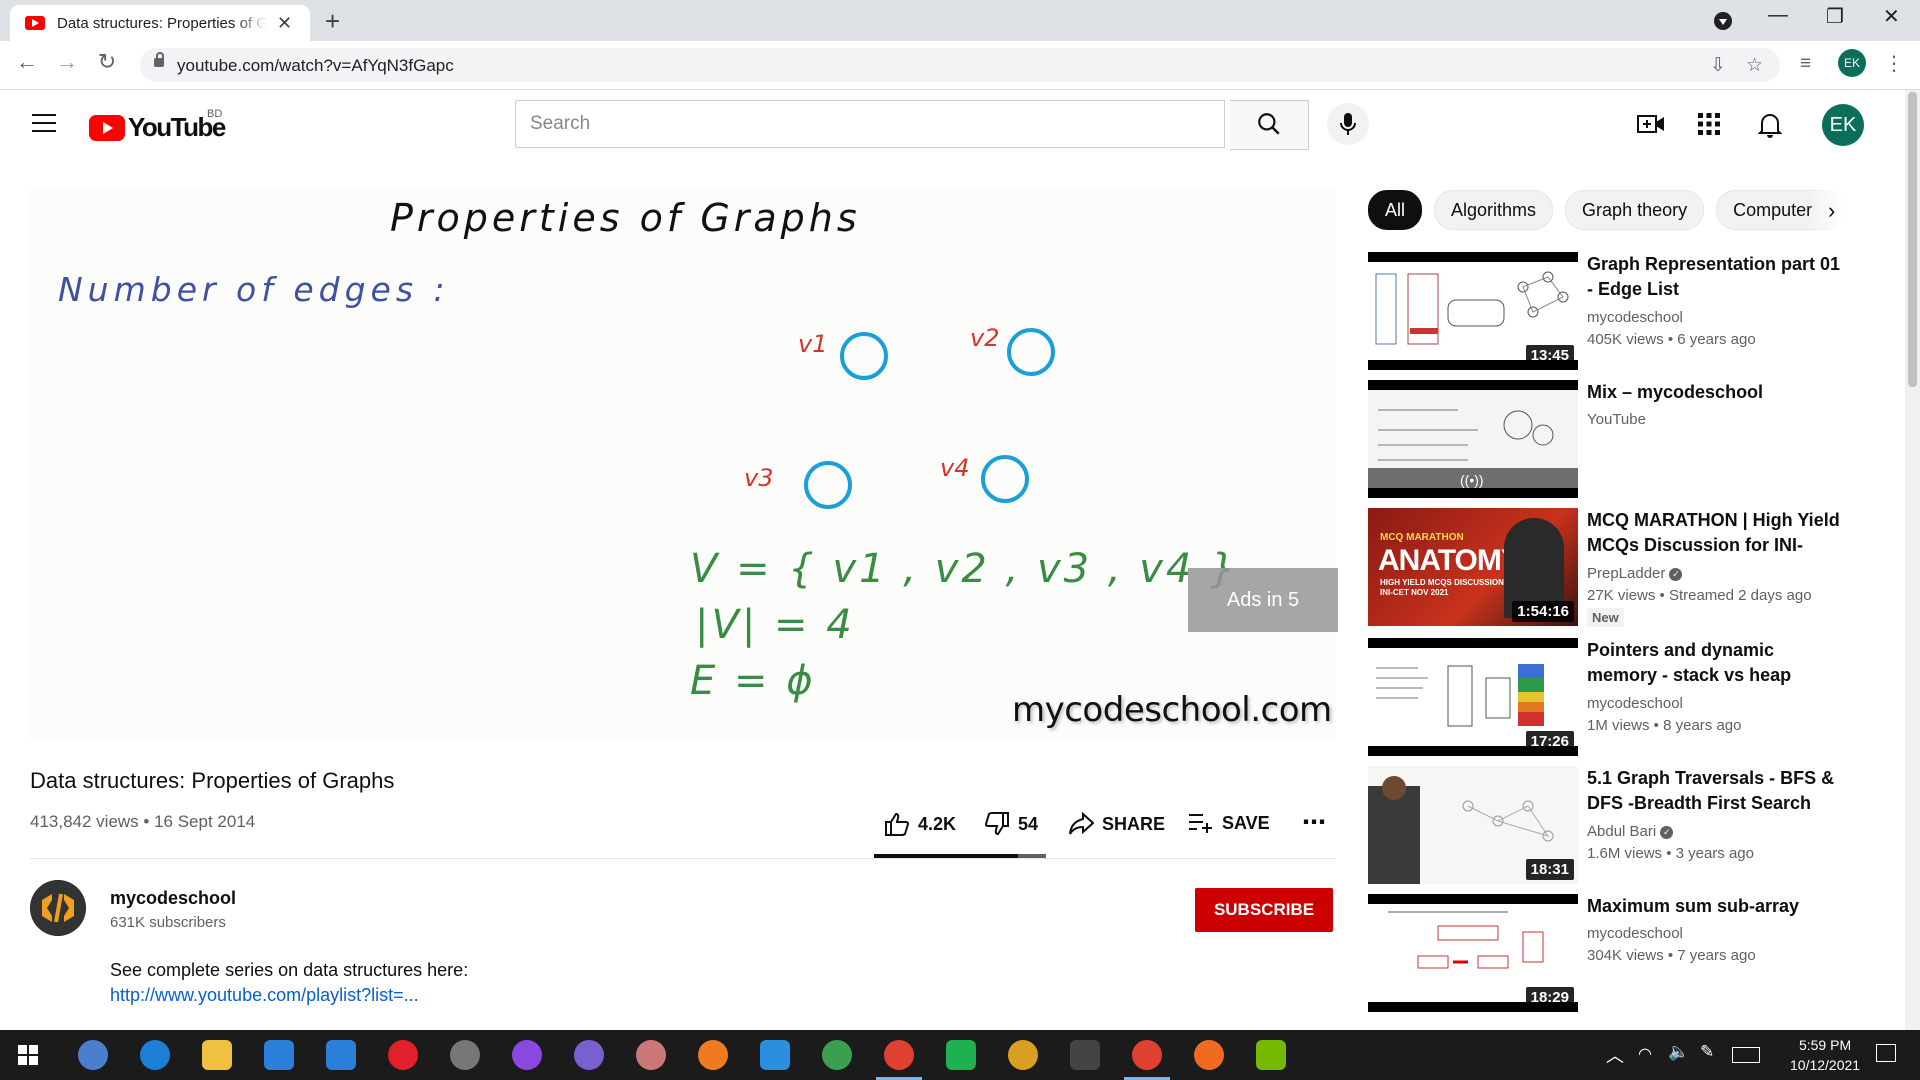 Image resolution: width=1920 pixels, height=1080 pixels. What do you see at coordinates (341, 1055) in the screenshot?
I see `mail-icon` at bounding box center [341, 1055].